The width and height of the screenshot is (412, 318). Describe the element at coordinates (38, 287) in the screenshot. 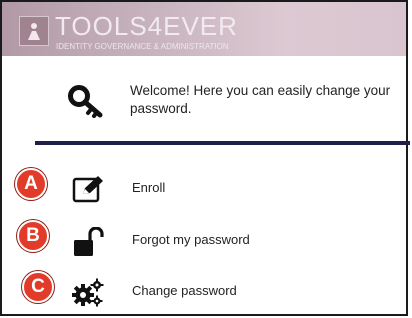

I see `callout-badge-c: C` at that location.